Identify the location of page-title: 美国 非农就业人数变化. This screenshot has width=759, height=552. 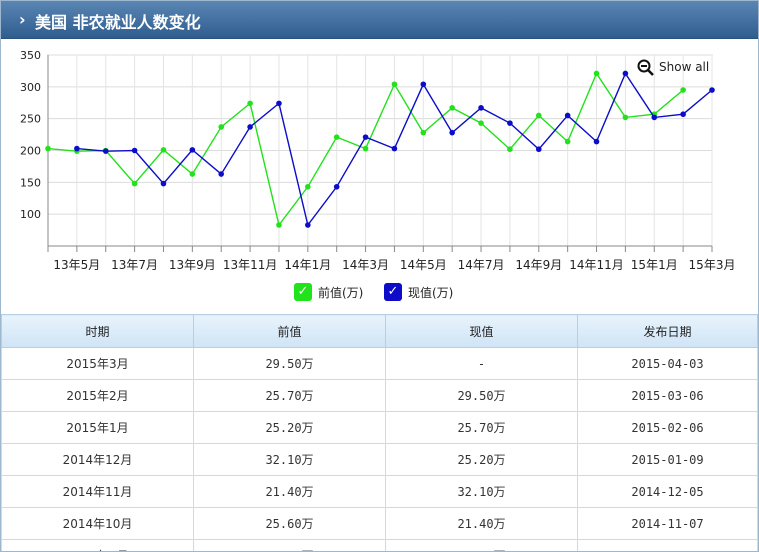
(118, 22).